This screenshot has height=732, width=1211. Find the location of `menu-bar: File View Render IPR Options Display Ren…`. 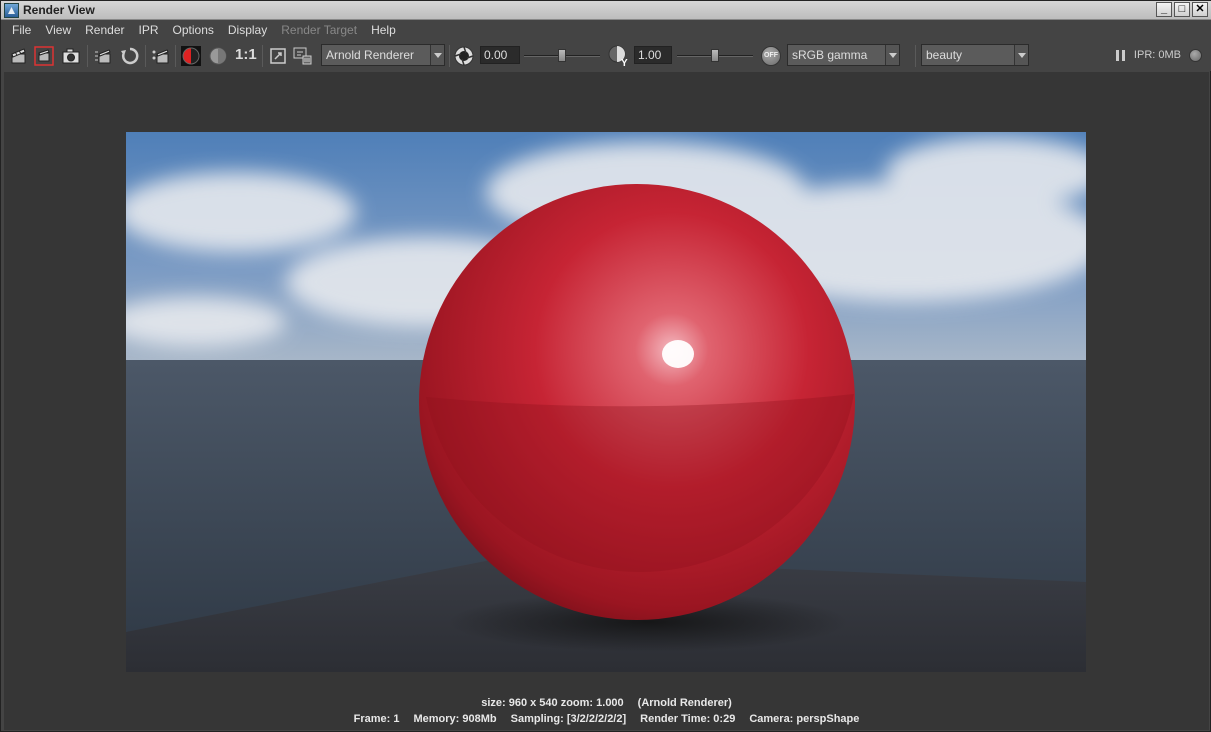

menu-bar: File View Render IPR Options Display Ren… is located at coordinates (606, 30).